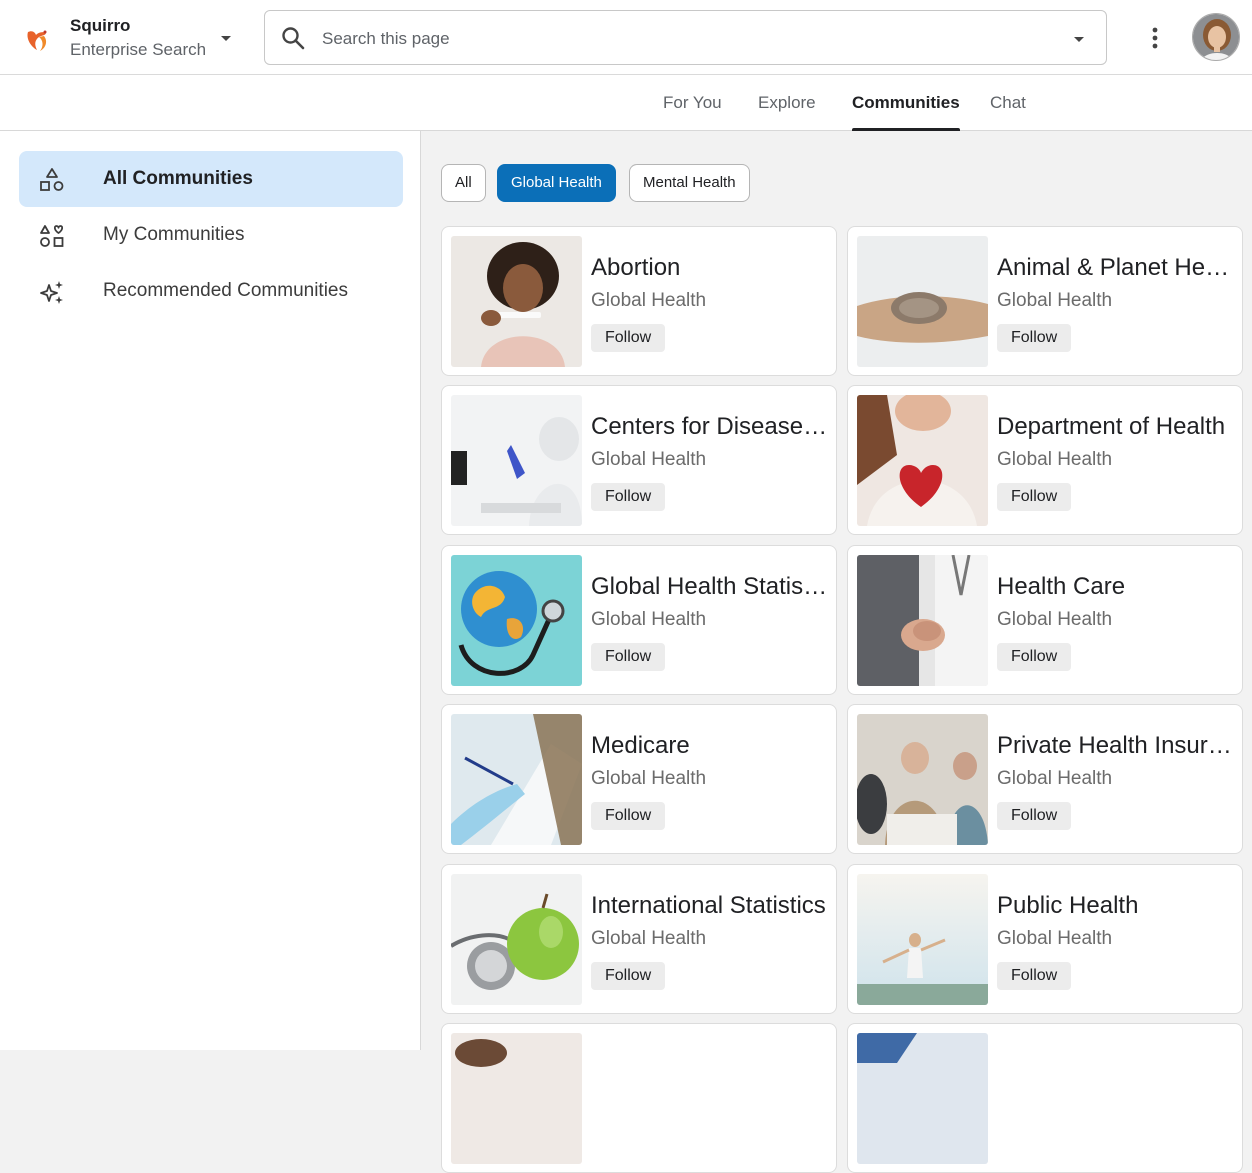  What do you see at coordinates (52, 179) in the screenshot?
I see `shapes-icon` at bounding box center [52, 179].